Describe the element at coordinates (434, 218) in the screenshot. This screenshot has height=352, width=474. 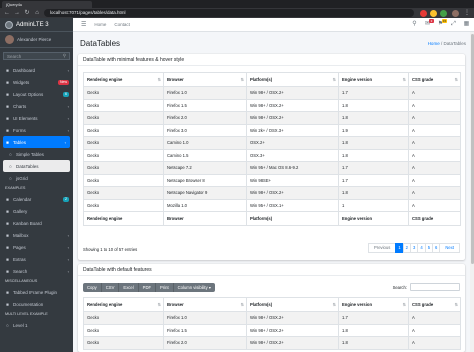
I see `column-header: CSS grade` at that location.